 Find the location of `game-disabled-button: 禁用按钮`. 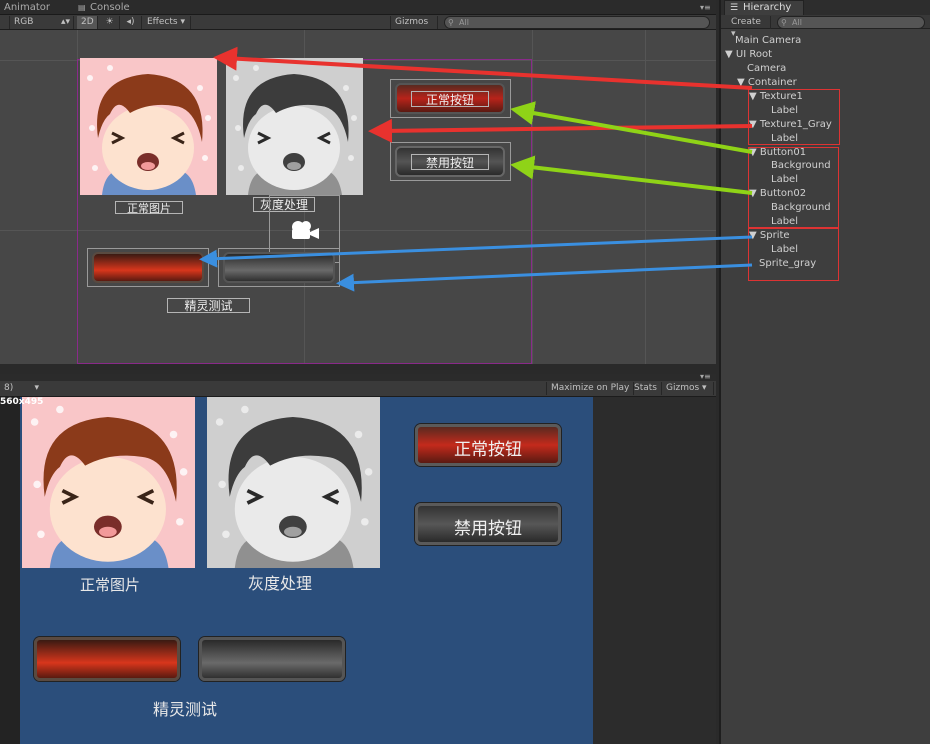

game-disabled-button: 禁用按钮 is located at coordinates (488, 524).